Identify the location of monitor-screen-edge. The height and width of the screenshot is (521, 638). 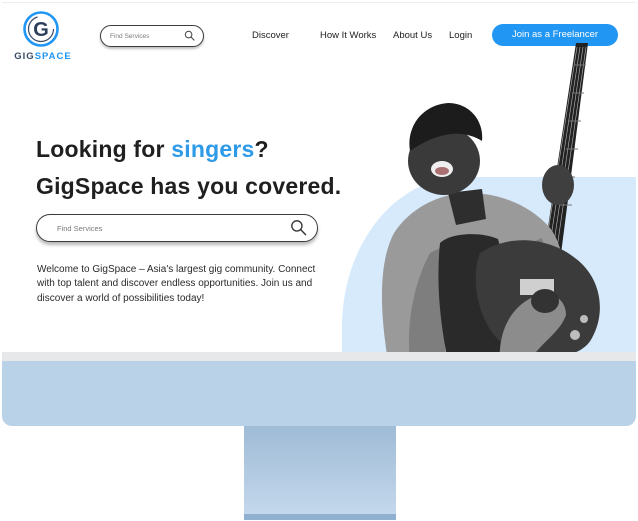
(319, 356).